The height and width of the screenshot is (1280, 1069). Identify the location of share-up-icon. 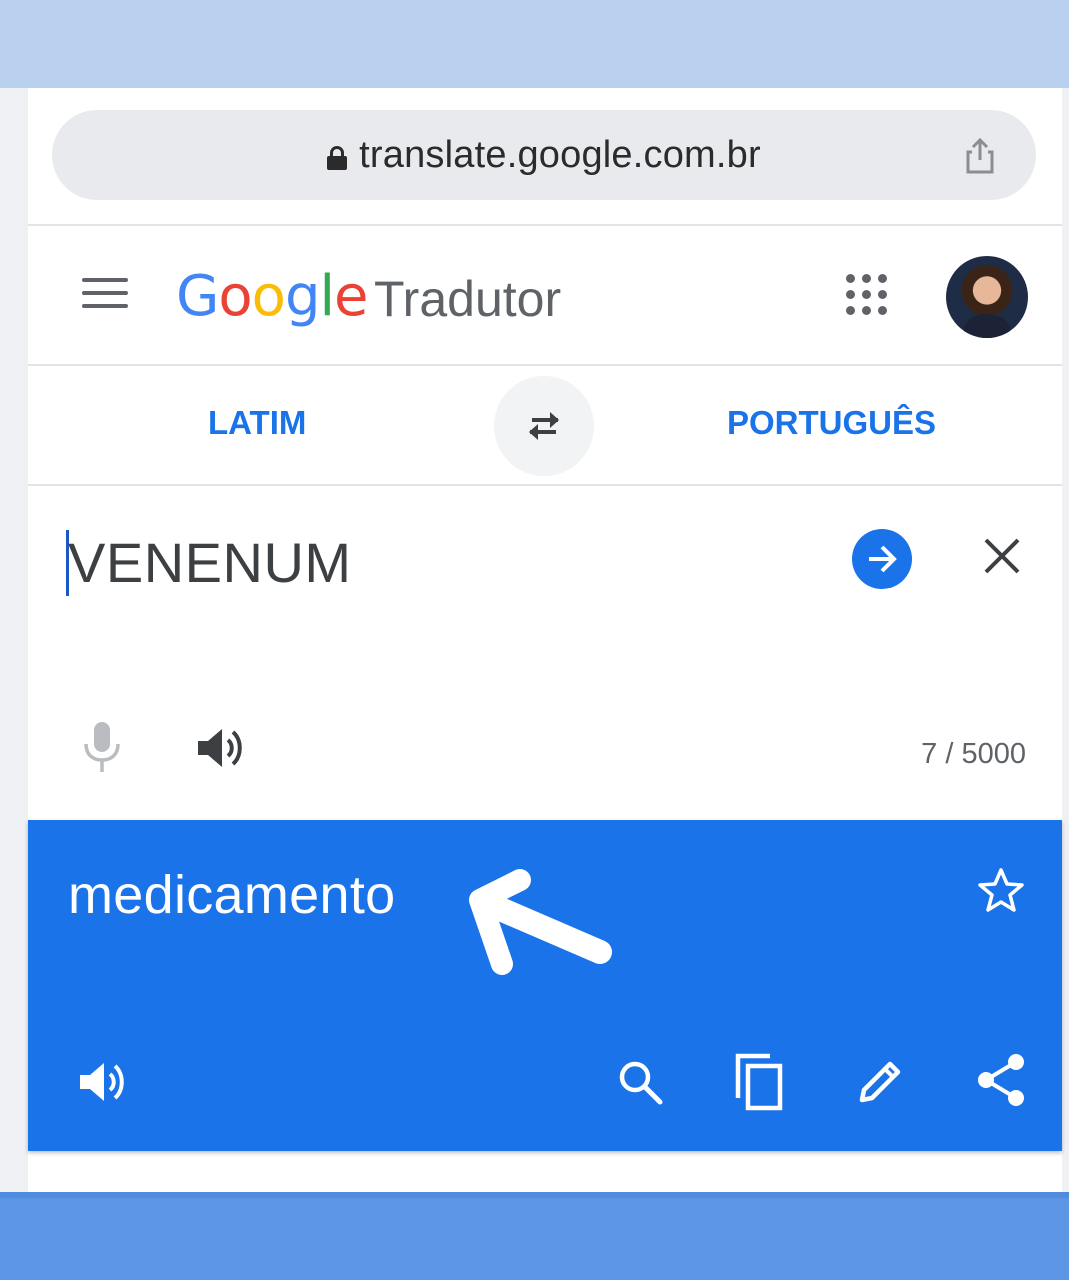
(980, 156).